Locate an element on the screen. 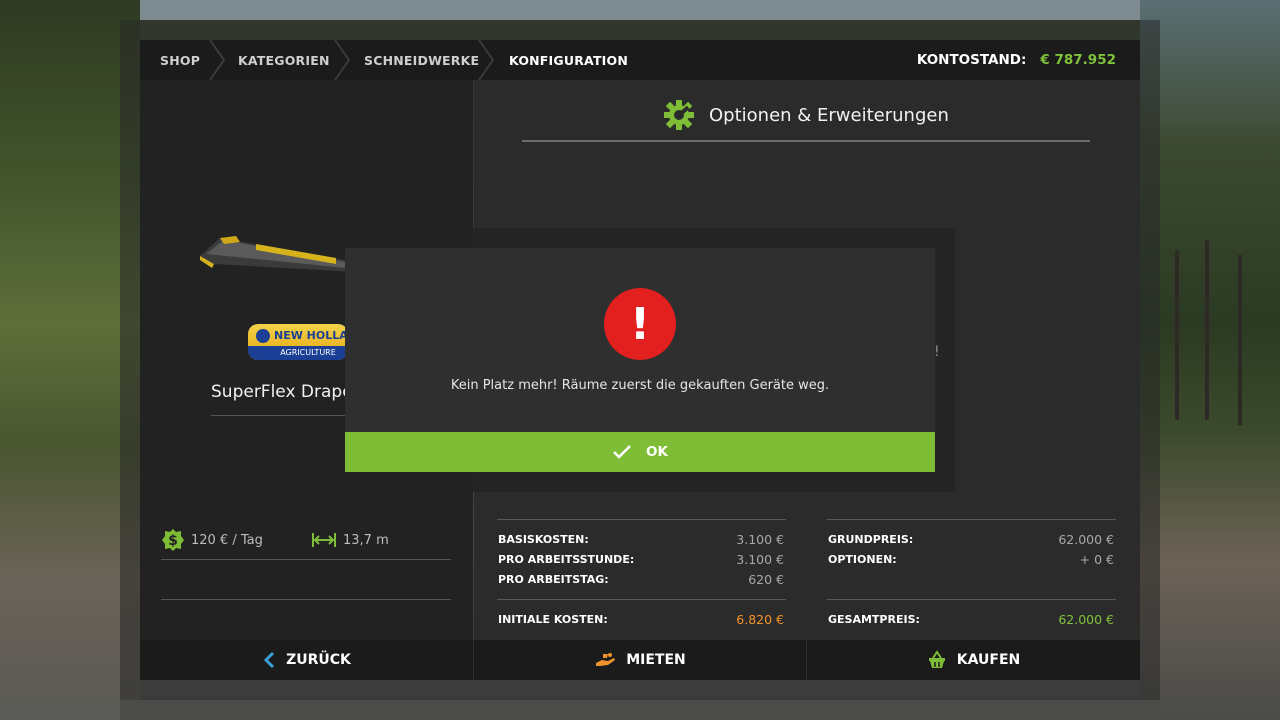 This screenshot has width=1280, height=720. options-header: Optionen & Erweiterungen is located at coordinates (806, 115).